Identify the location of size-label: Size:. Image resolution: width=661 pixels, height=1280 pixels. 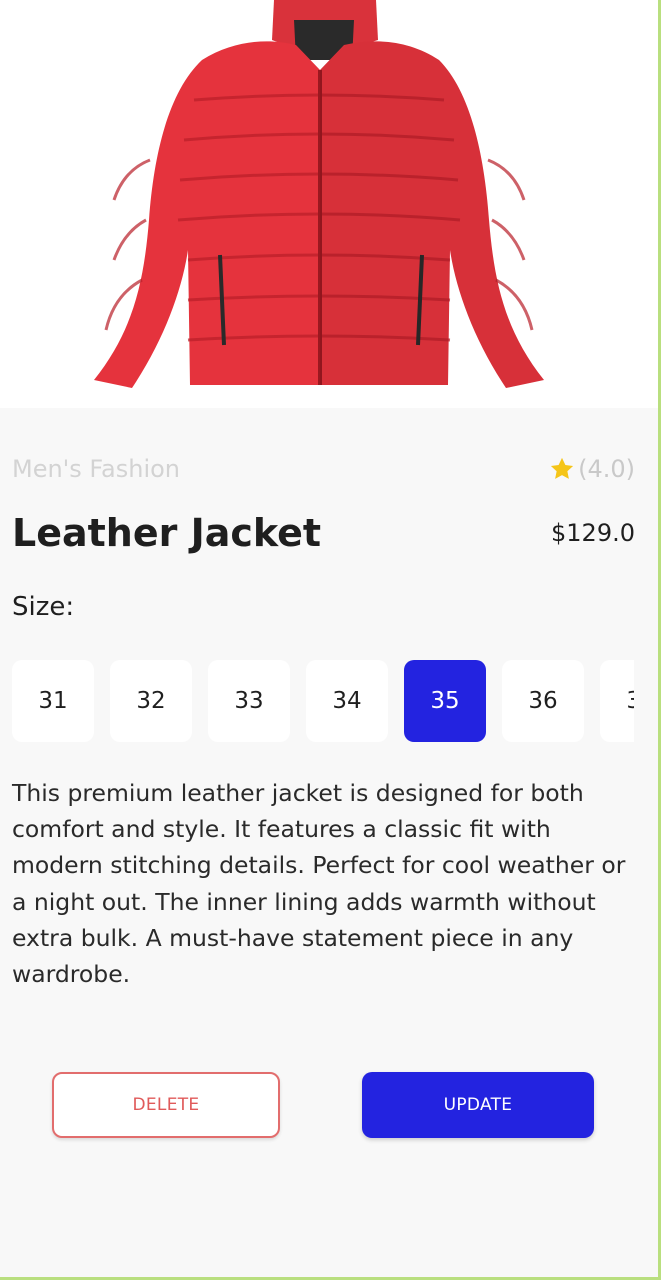
(43, 607).